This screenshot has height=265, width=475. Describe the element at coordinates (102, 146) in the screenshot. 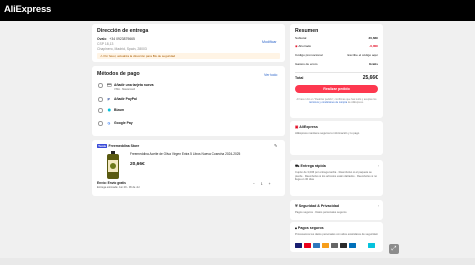

I see `store-badge: Tienda` at that location.